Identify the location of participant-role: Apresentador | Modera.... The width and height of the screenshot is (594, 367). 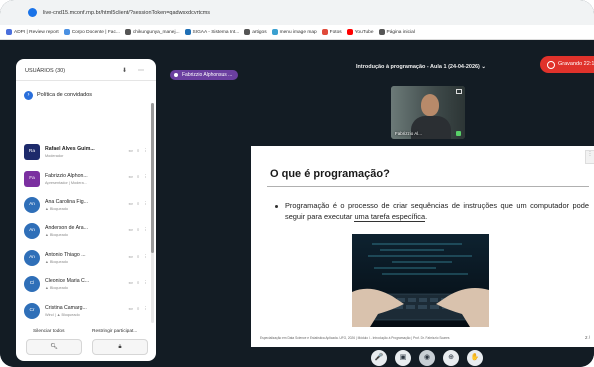
(66, 182).